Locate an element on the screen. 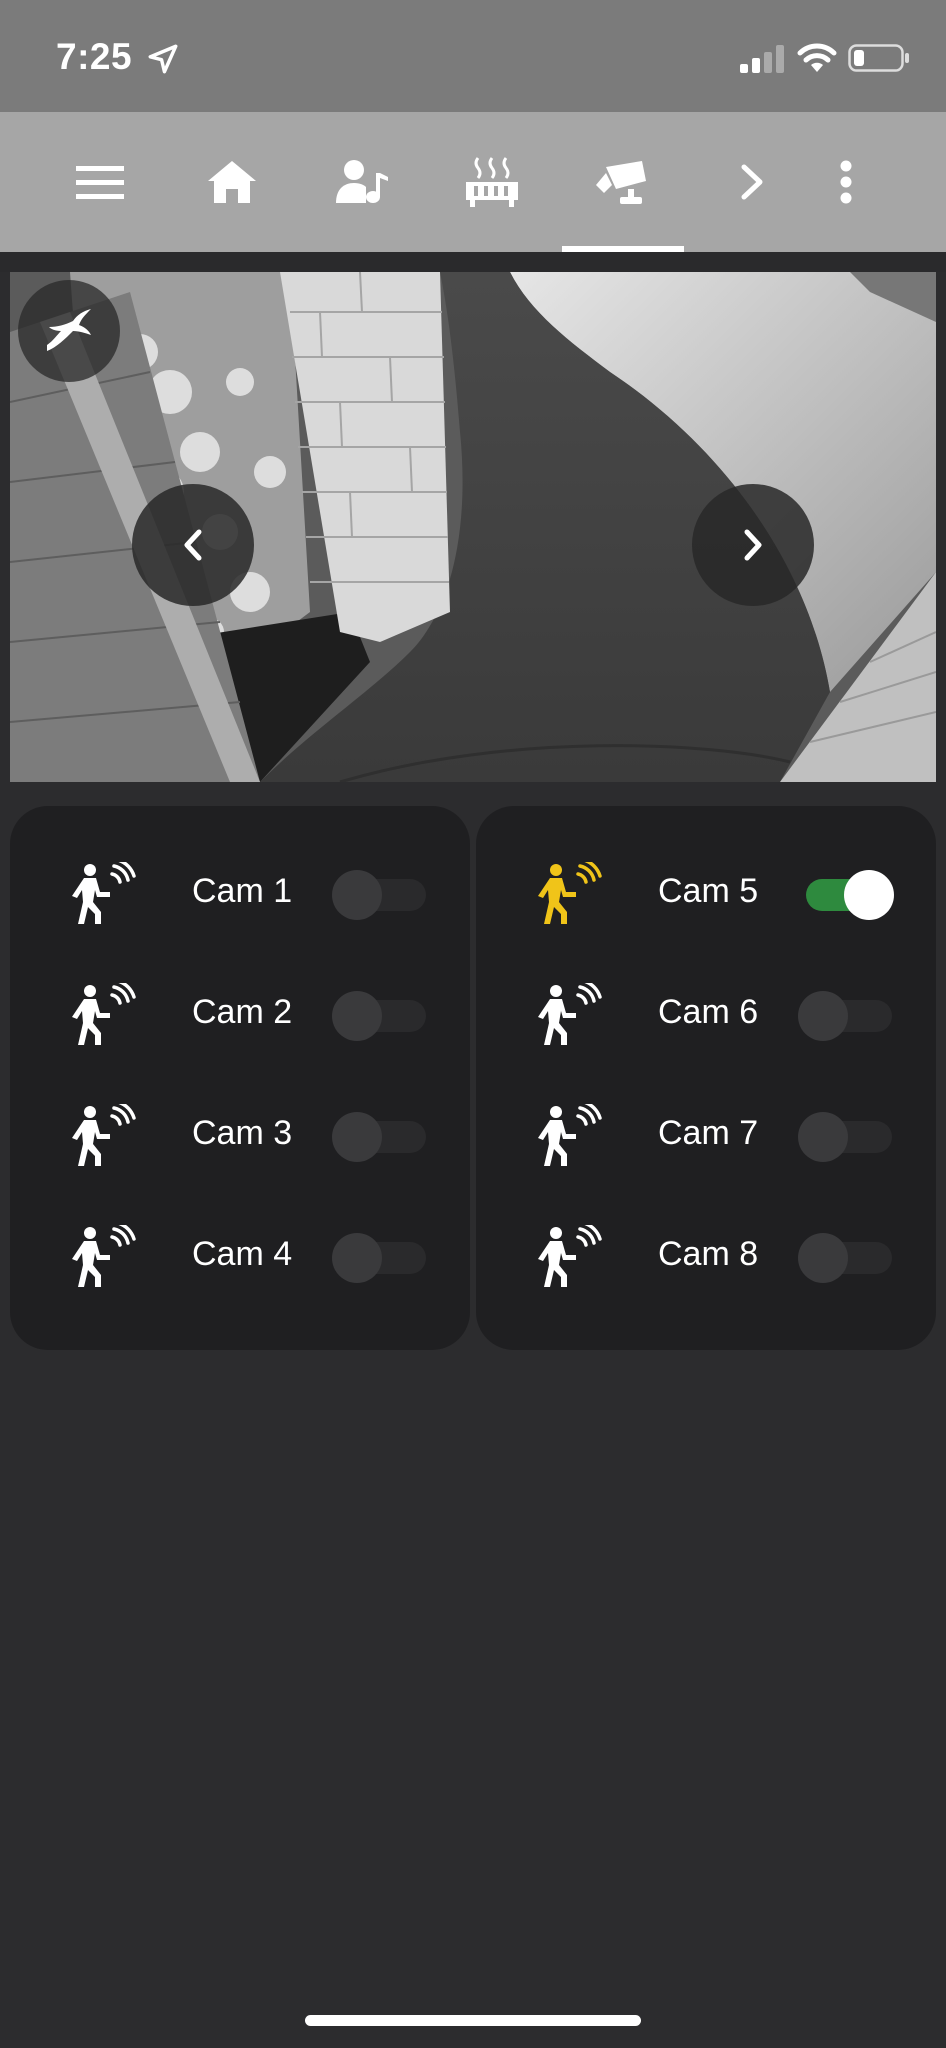 The height and width of the screenshot is (2048, 946). camera-row: Cam 3 is located at coordinates (240, 1134).